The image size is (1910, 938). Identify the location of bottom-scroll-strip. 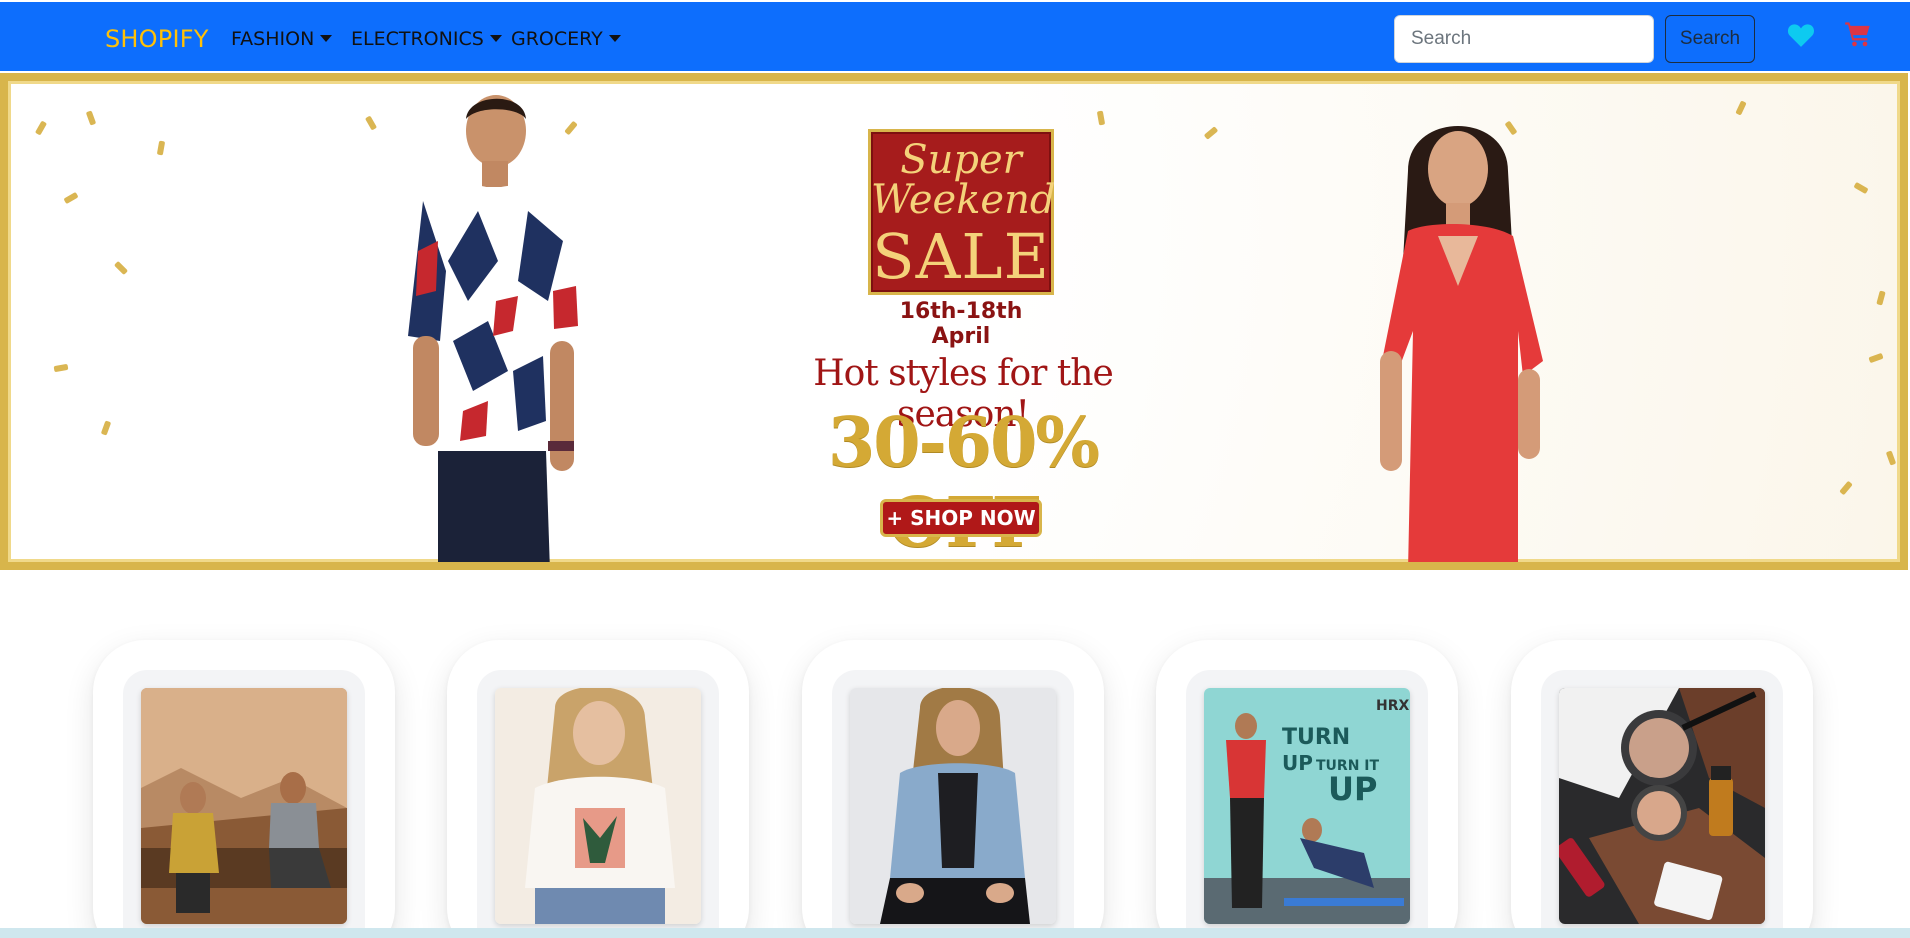
(955, 933).